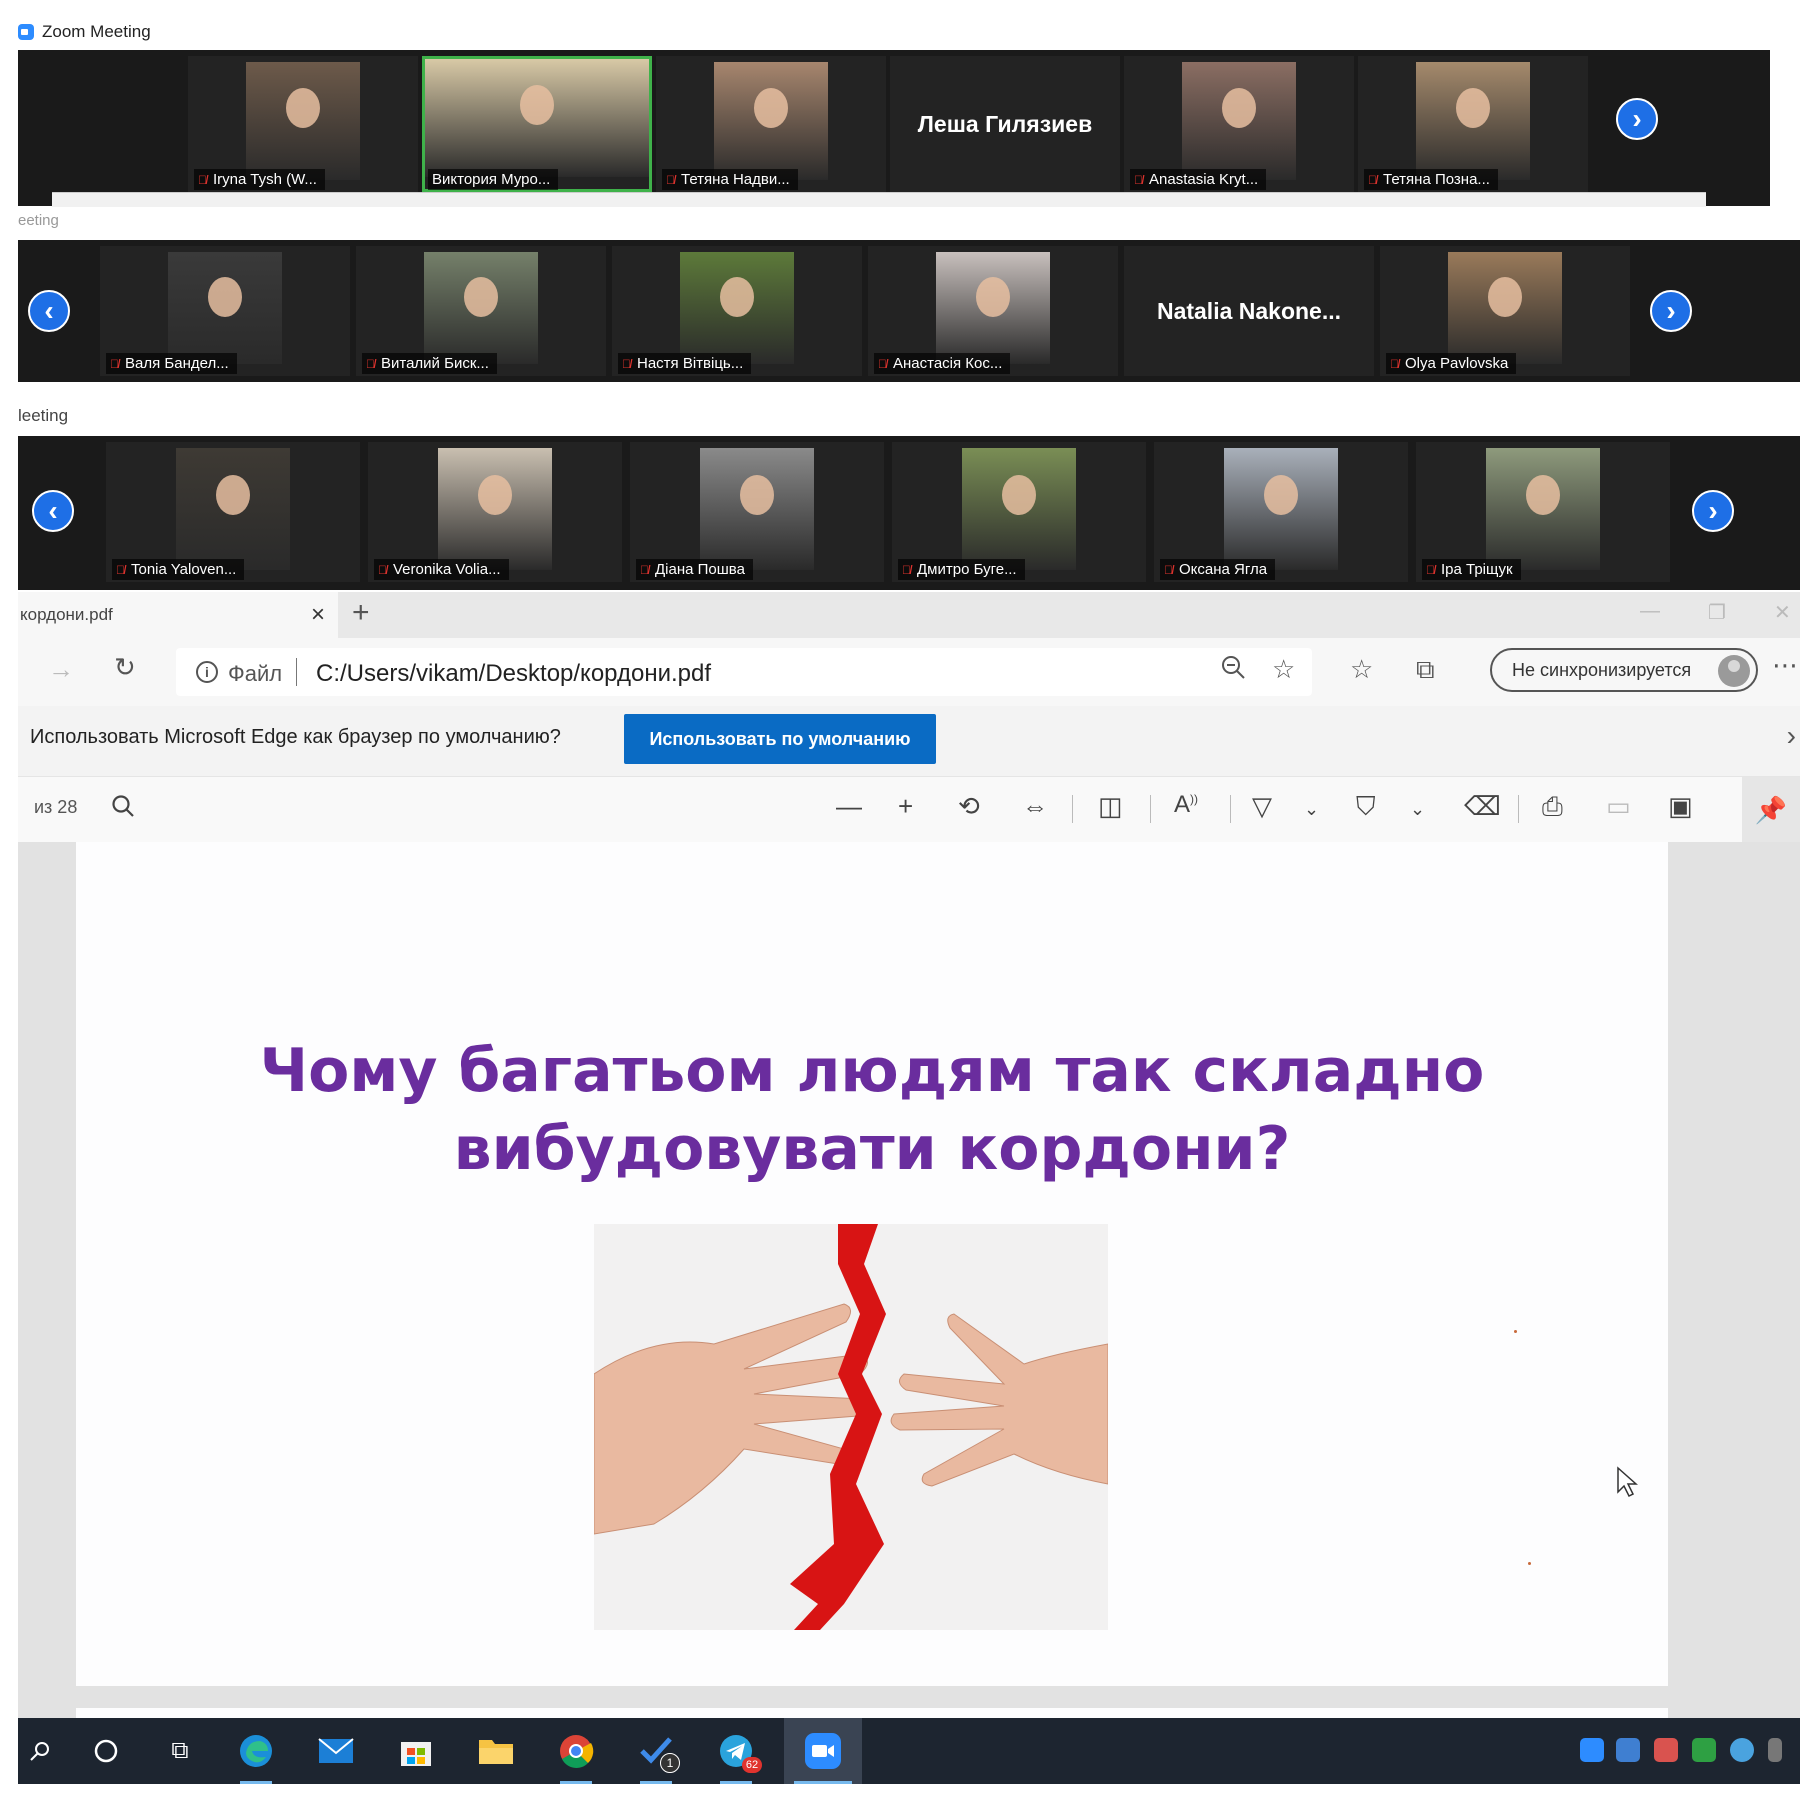 Image resolution: width=1800 pixels, height=1800 pixels. Describe the element at coordinates (1005, 124) in the screenshot. I see `participant-tile: Леша Гилязиев` at that location.